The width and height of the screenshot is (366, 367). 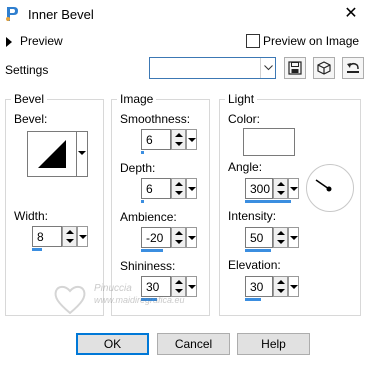 What do you see at coordinates (41, 41) in the screenshot?
I see `preview-label: Preview` at bounding box center [41, 41].